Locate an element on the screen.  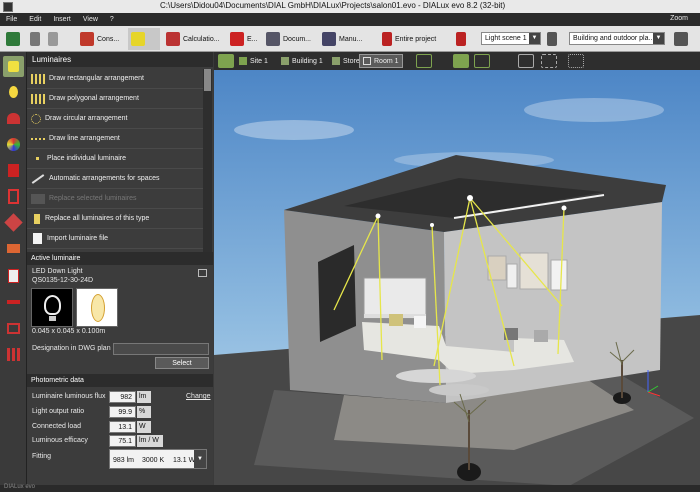
plan-view-icon is located at coordinates (424, 61).